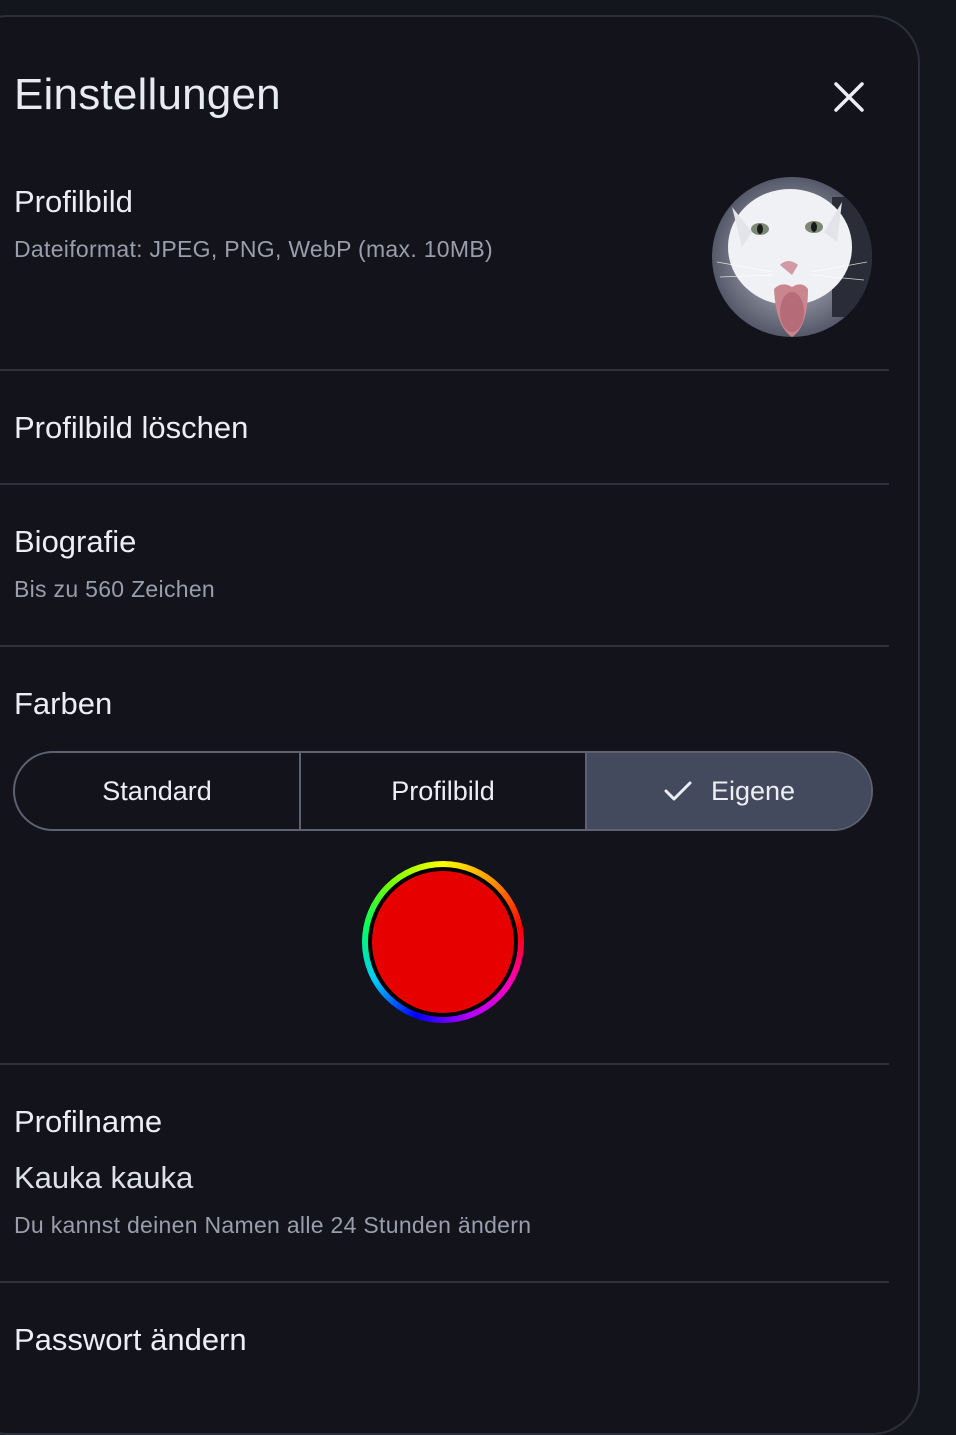 This screenshot has height=1435, width=956. I want to click on profile-picture-hint: Dateiformat: JPEG, PNG, WebP (max. 10MB), so click(253, 249).